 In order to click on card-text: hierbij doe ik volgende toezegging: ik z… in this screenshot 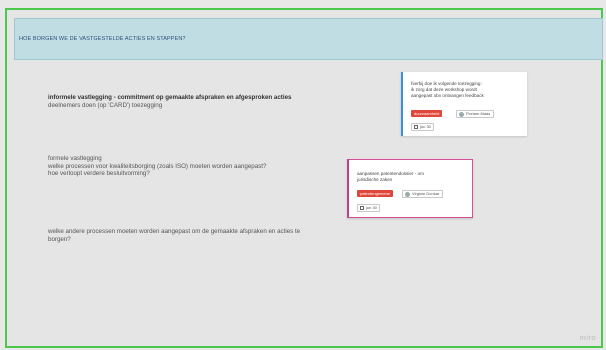, I will do `click(447, 89)`.